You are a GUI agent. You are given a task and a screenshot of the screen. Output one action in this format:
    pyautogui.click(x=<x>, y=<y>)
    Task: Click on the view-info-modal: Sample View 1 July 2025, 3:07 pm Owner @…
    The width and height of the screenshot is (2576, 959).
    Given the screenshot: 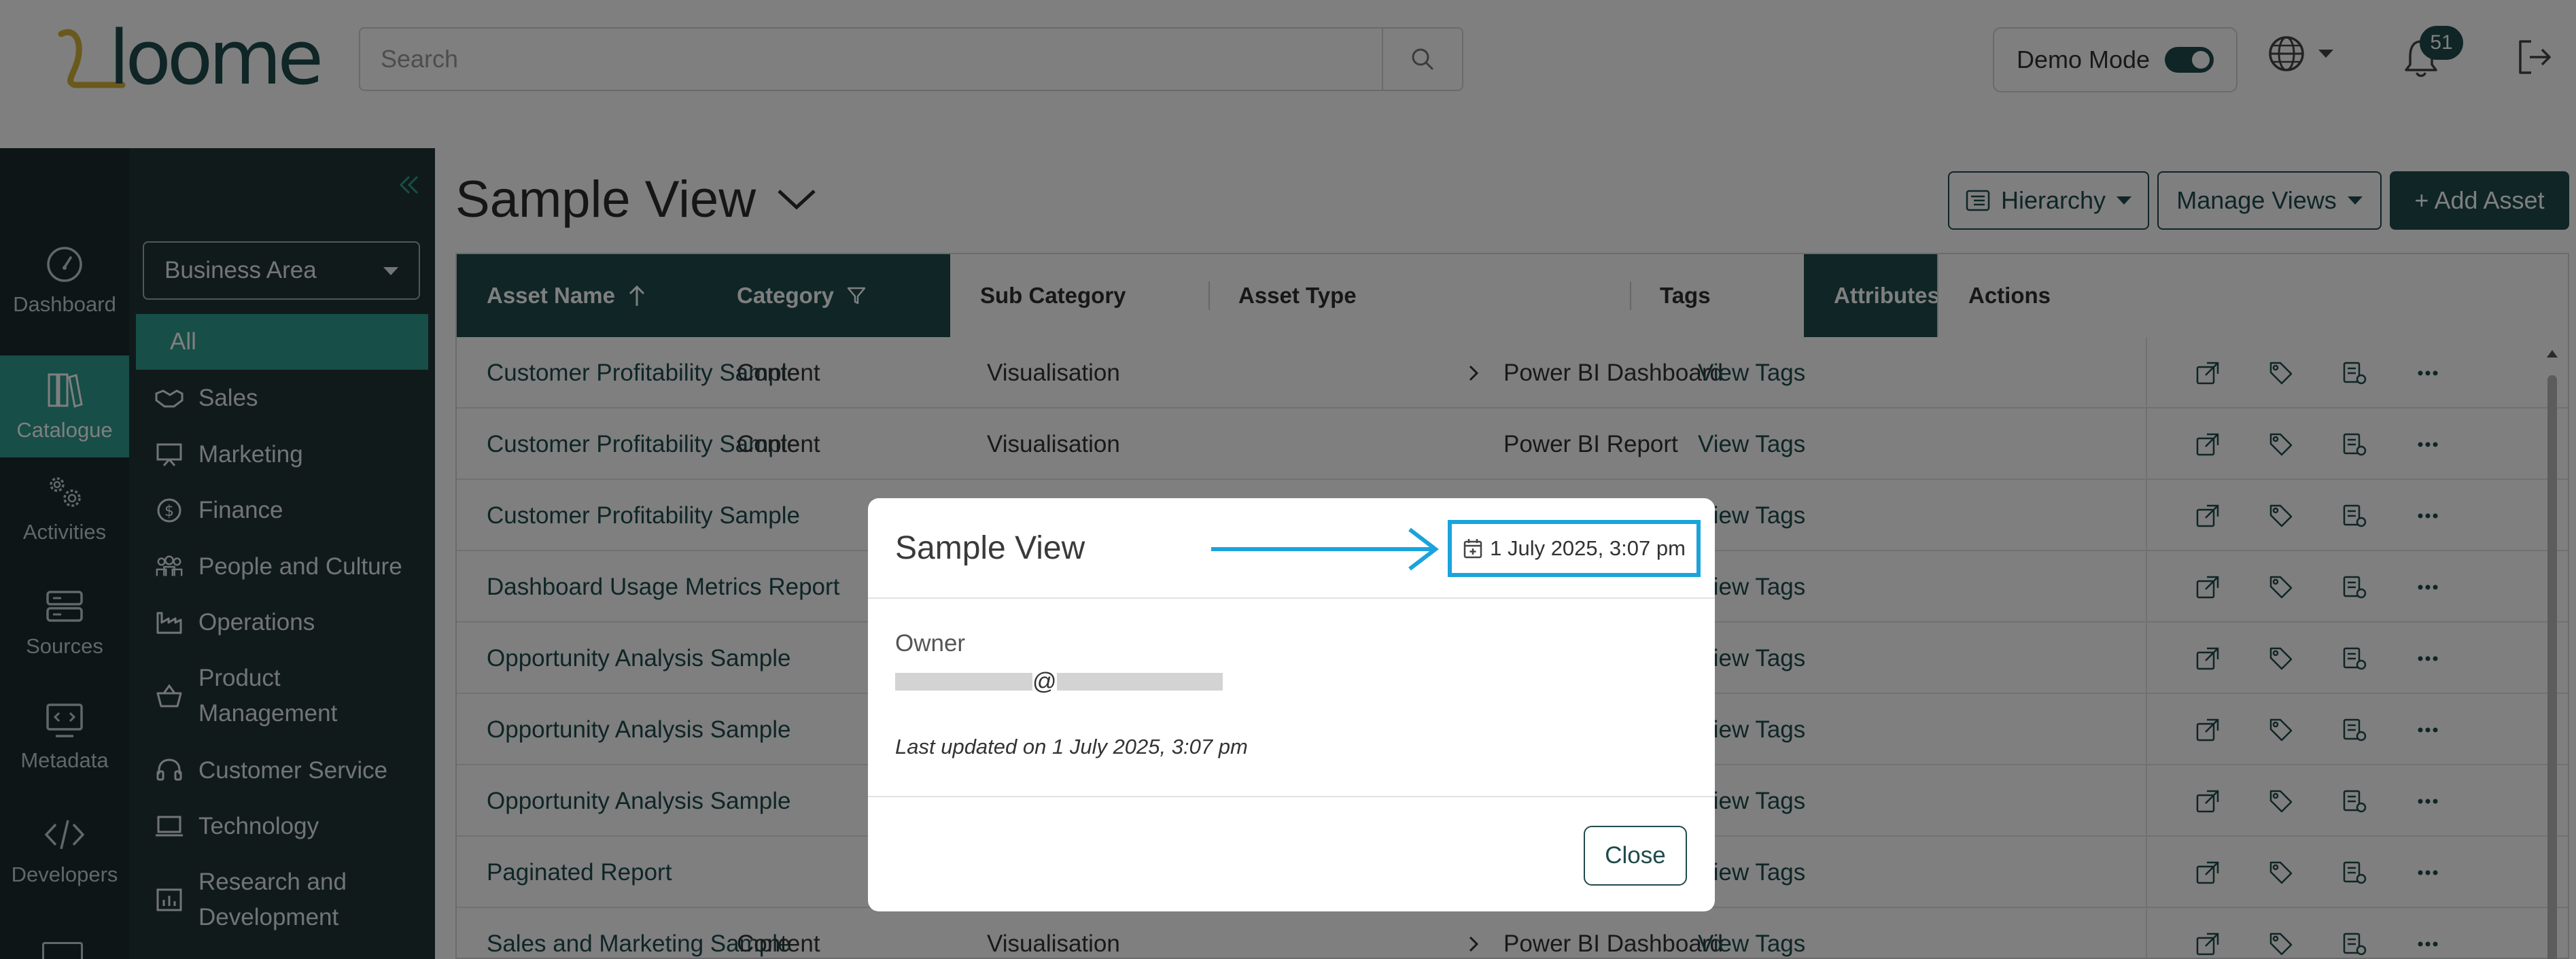 What is the action you would take?
    pyautogui.click(x=1291, y=705)
    